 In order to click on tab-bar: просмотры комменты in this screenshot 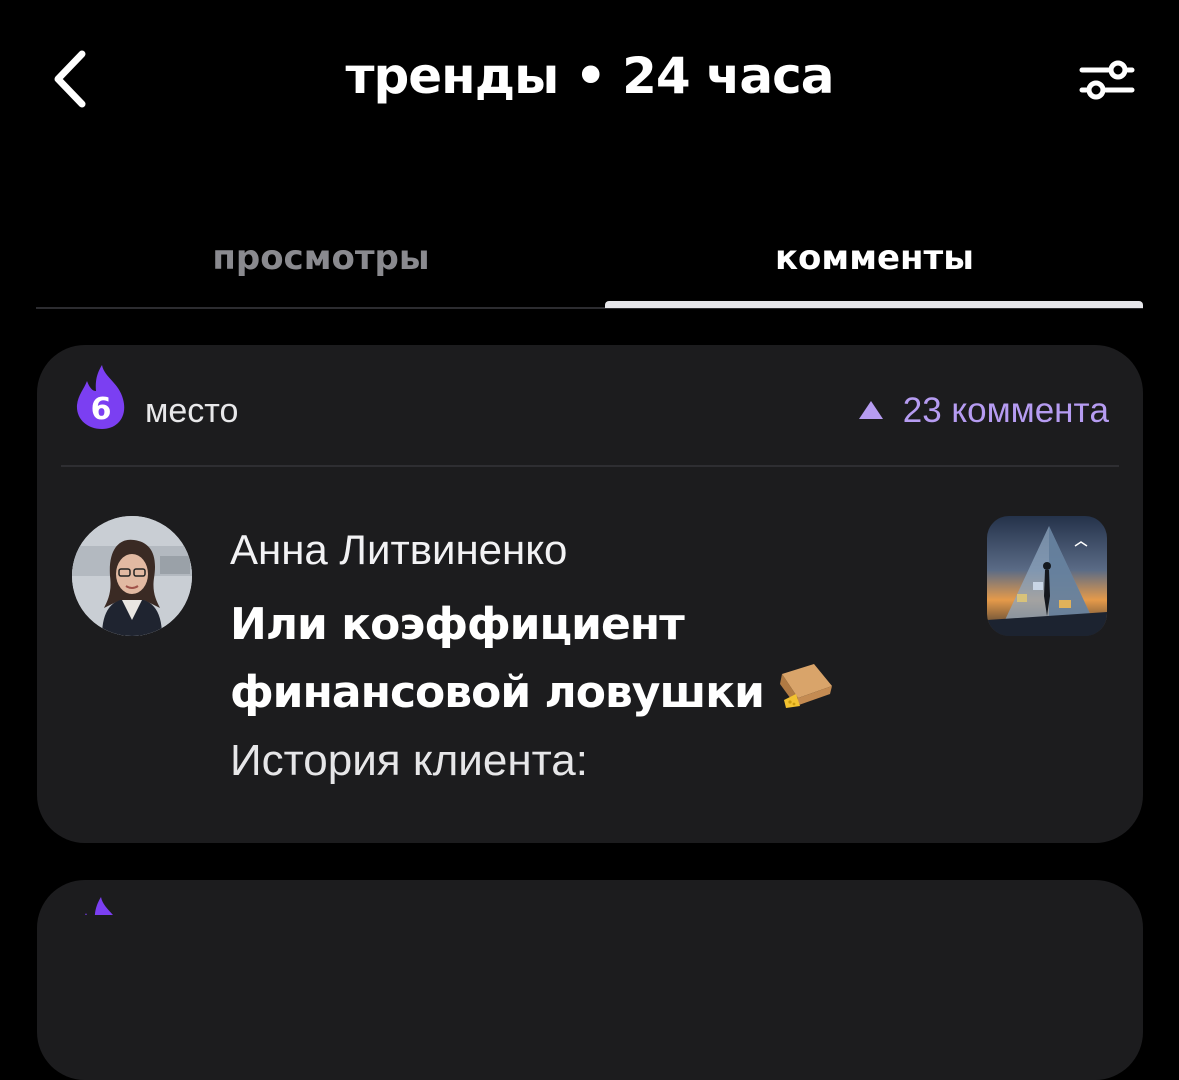, I will do `click(589, 262)`.